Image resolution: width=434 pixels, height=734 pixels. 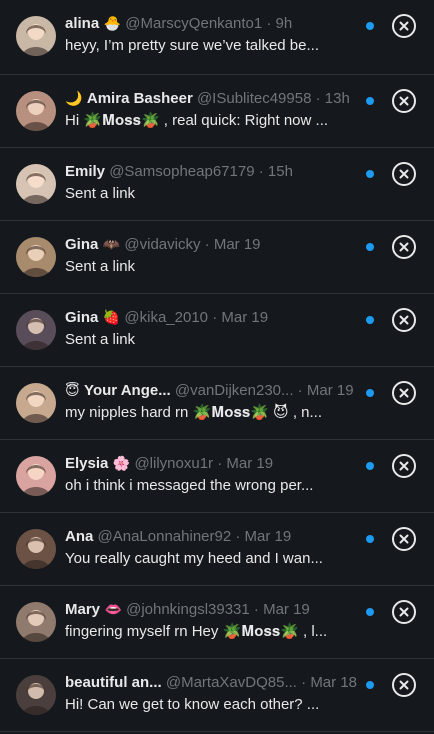 What do you see at coordinates (111, 610) in the screenshot?
I see `name-emoji: 👄` at bounding box center [111, 610].